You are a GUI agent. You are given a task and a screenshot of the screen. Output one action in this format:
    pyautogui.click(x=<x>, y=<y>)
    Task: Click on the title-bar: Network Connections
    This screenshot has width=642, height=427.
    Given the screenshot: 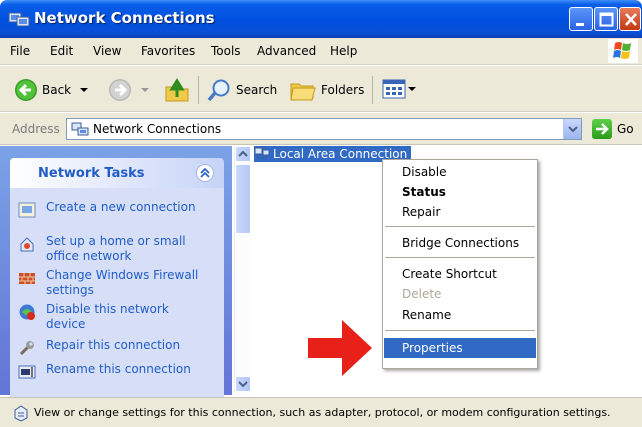 What is the action you would take?
    pyautogui.click(x=321, y=19)
    